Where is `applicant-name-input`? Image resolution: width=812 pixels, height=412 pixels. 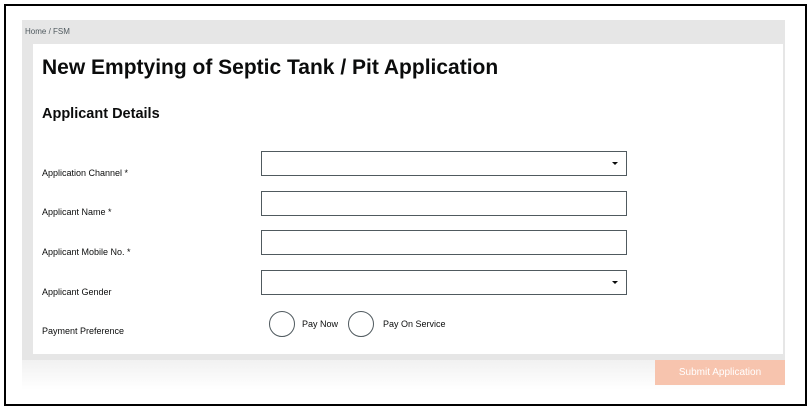
applicant-name-input is located at coordinates (444, 203).